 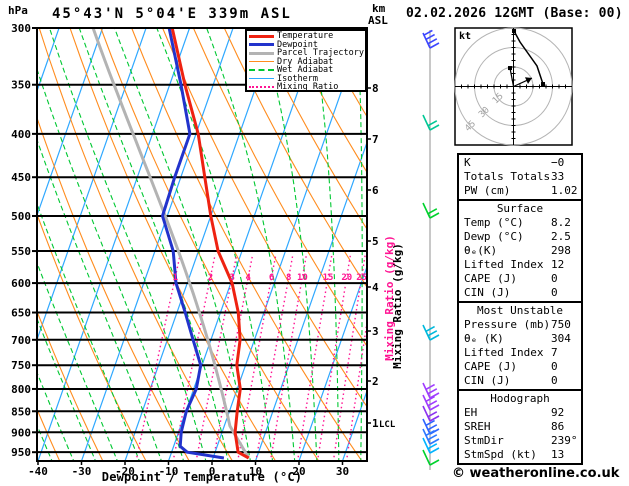 I want to click on datetime-label: 02.02.2026 12GMT (Base: 00), so click(x=514, y=13).